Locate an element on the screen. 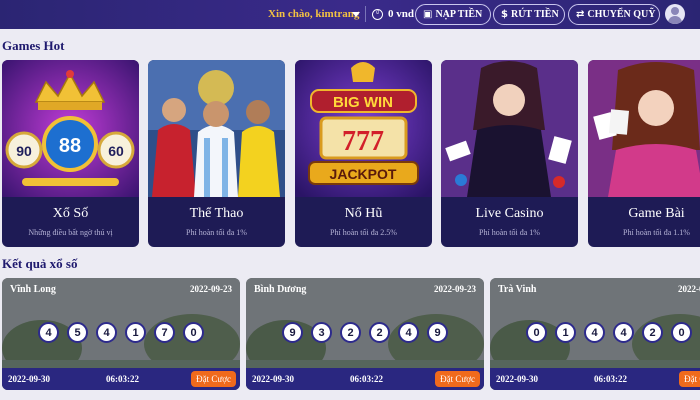 The width and height of the screenshot is (700, 400). games-hot-title: Games Hot is located at coordinates (33, 45).